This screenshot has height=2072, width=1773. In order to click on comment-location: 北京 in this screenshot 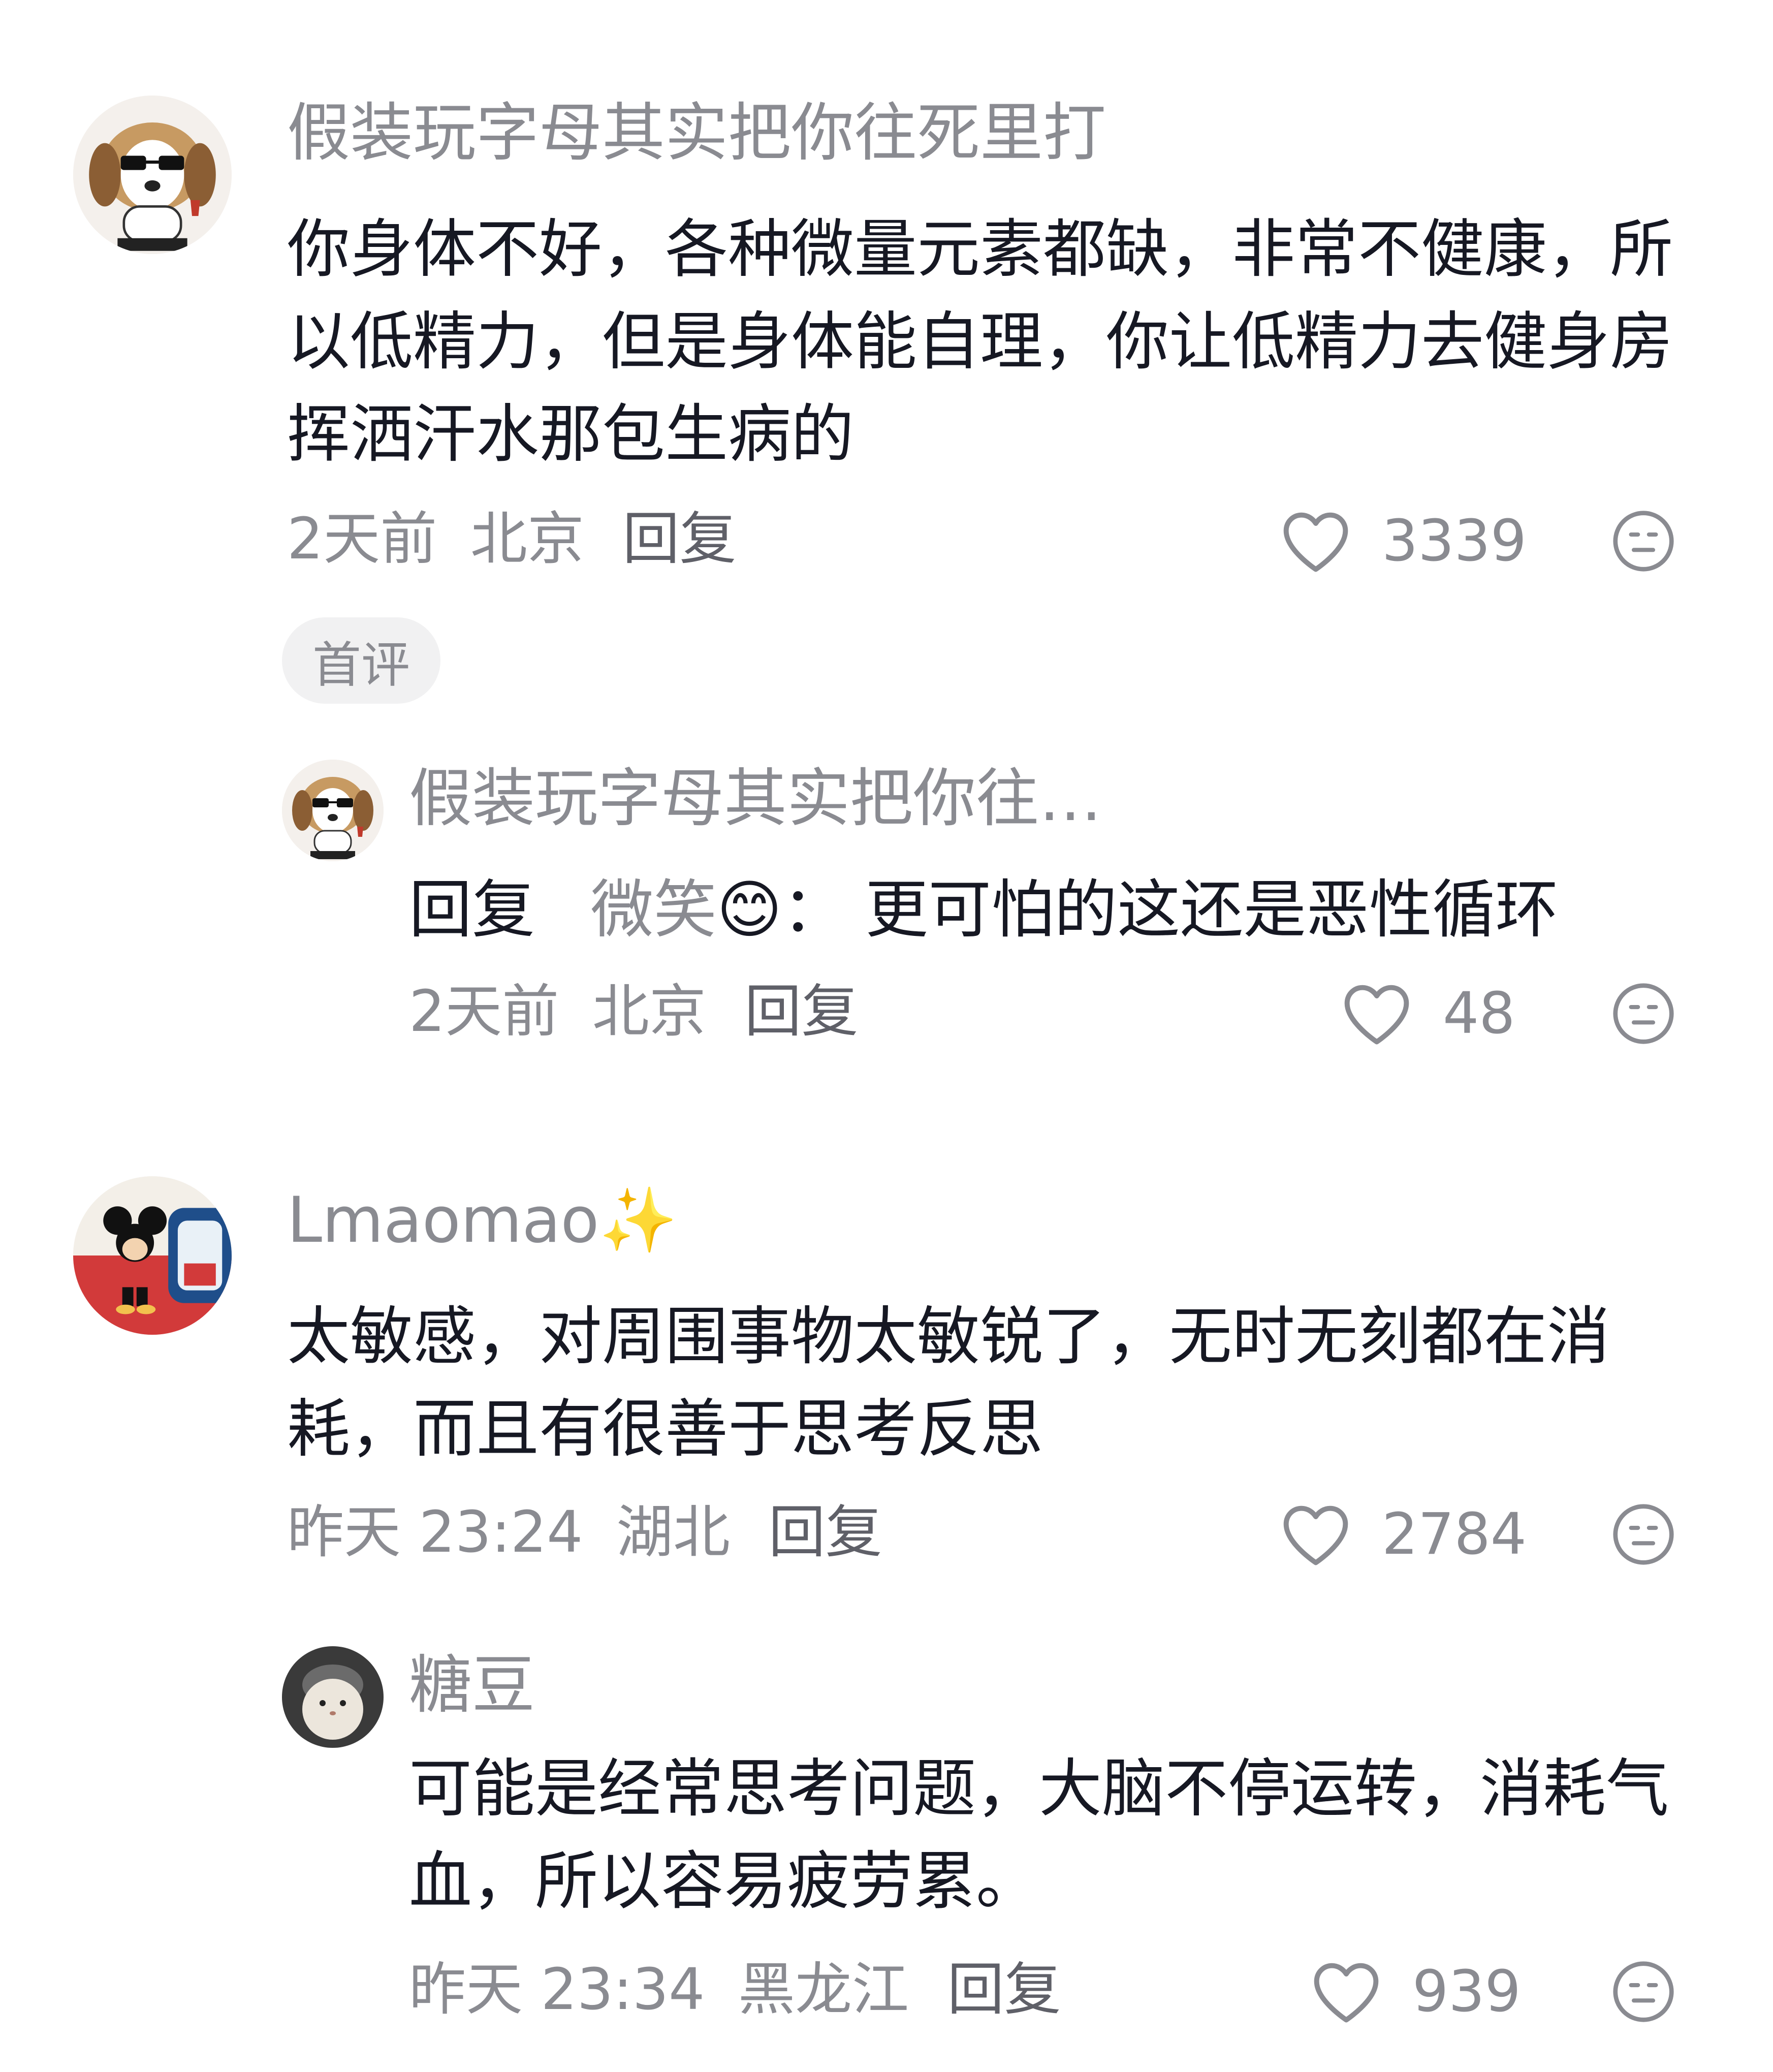, I will do `click(527, 539)`.